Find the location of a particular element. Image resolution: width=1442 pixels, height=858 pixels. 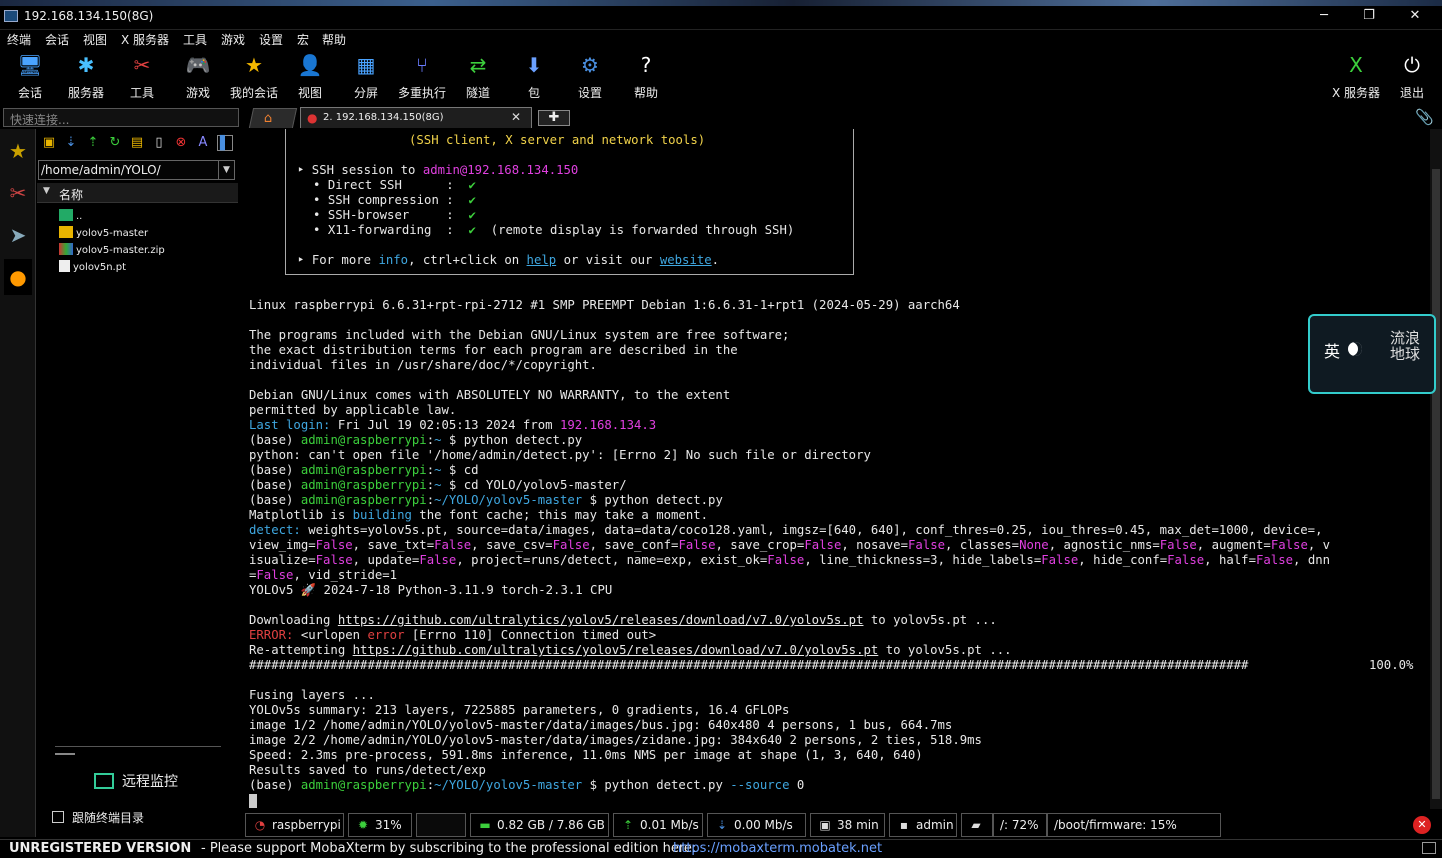

close-tab-icon: ✕ is located at coordinates (516, 117).